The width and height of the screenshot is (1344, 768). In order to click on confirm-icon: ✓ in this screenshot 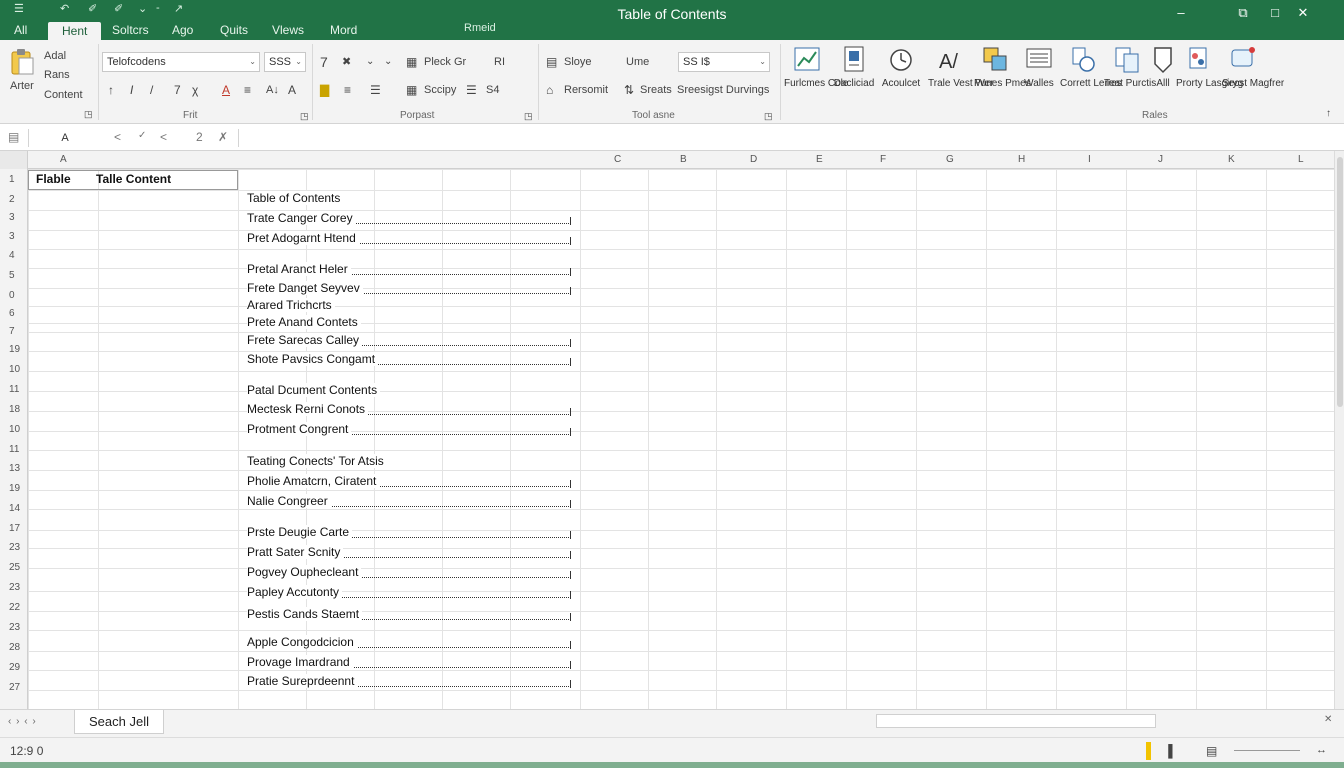, I will do `click(142, 135)`.